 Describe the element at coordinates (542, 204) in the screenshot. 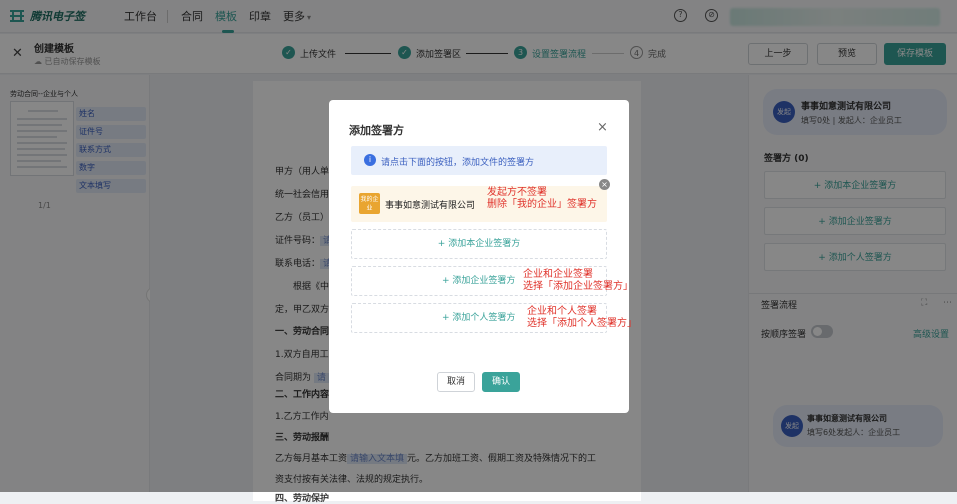

I see `annotation-line: 删除「我的企业」签署方` at that location.